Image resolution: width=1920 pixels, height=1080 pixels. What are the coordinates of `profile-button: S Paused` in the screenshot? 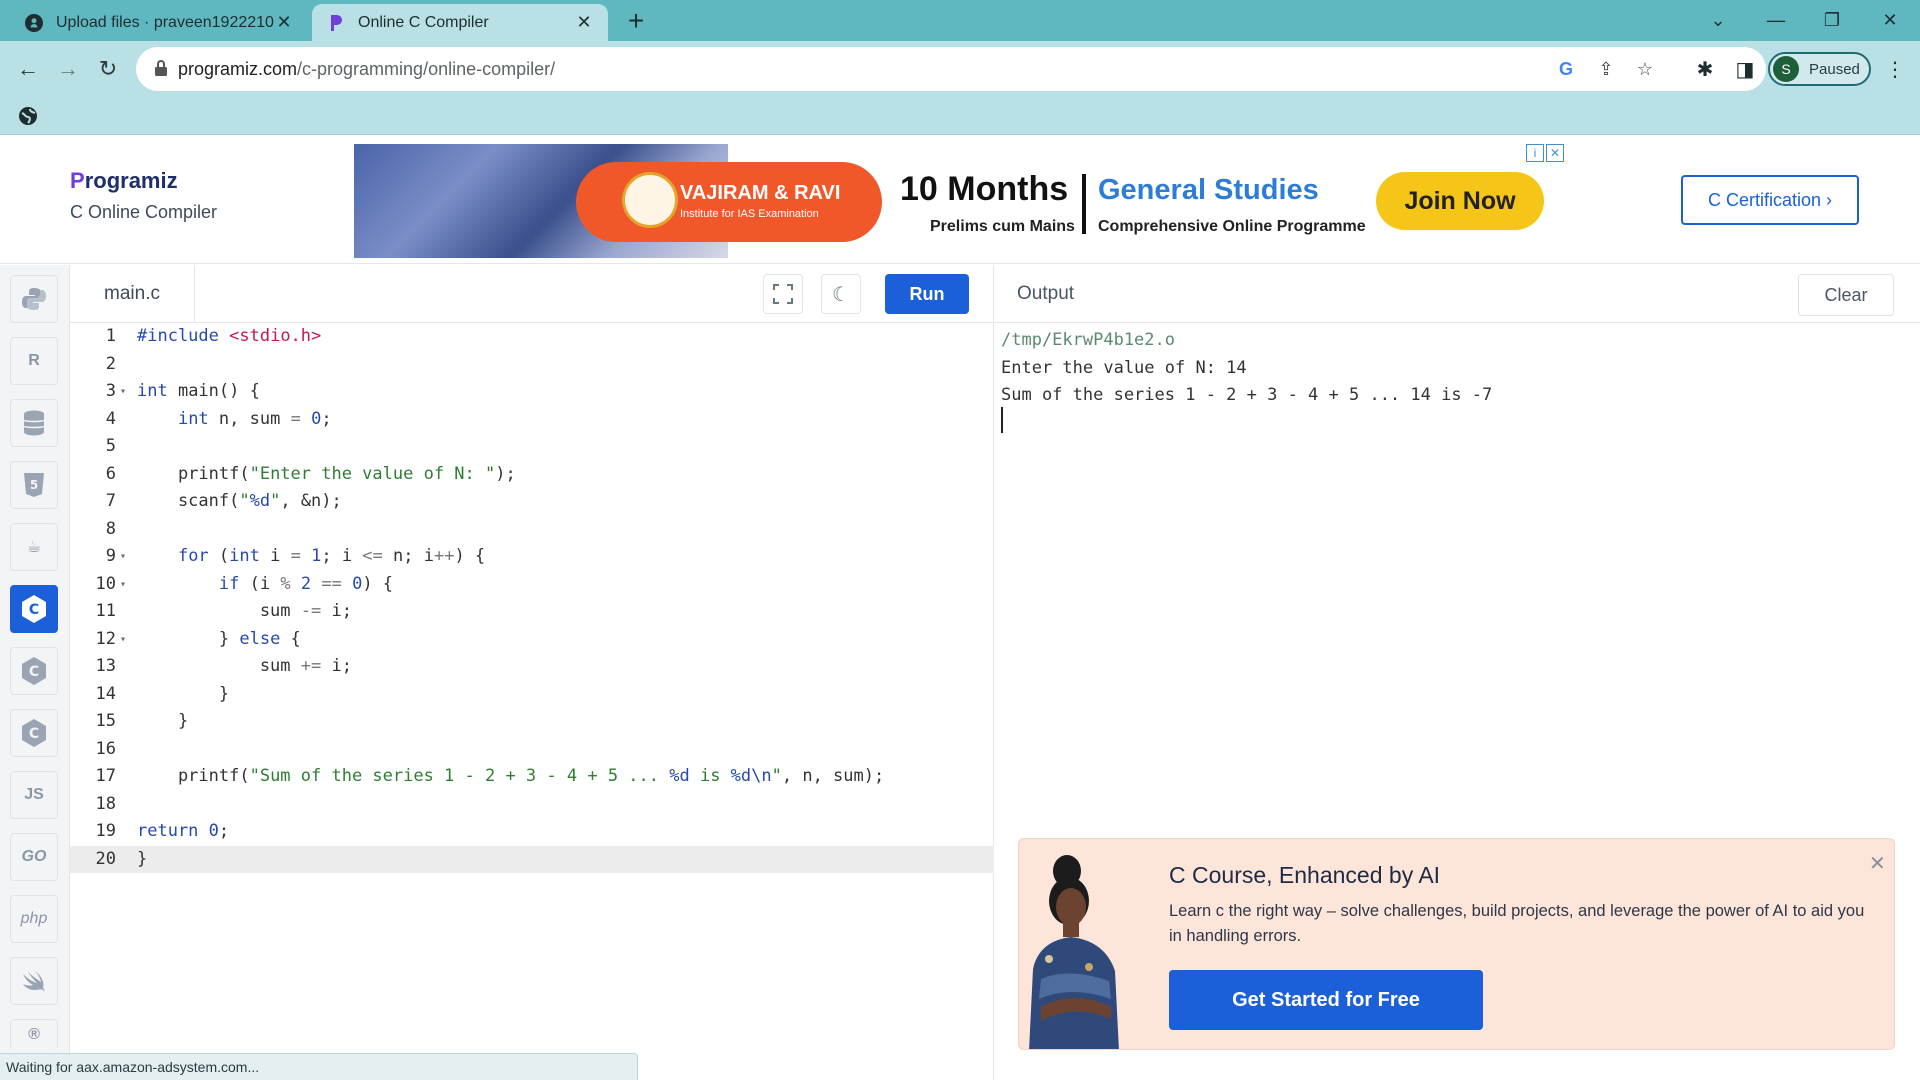 It's located at (1819, 69).